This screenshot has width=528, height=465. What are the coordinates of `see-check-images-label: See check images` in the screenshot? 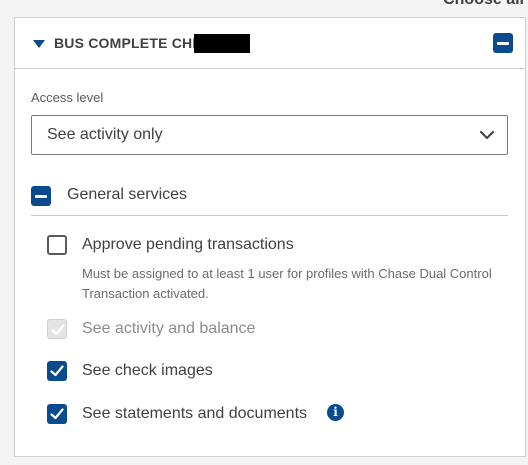 It's located at (147, 371).